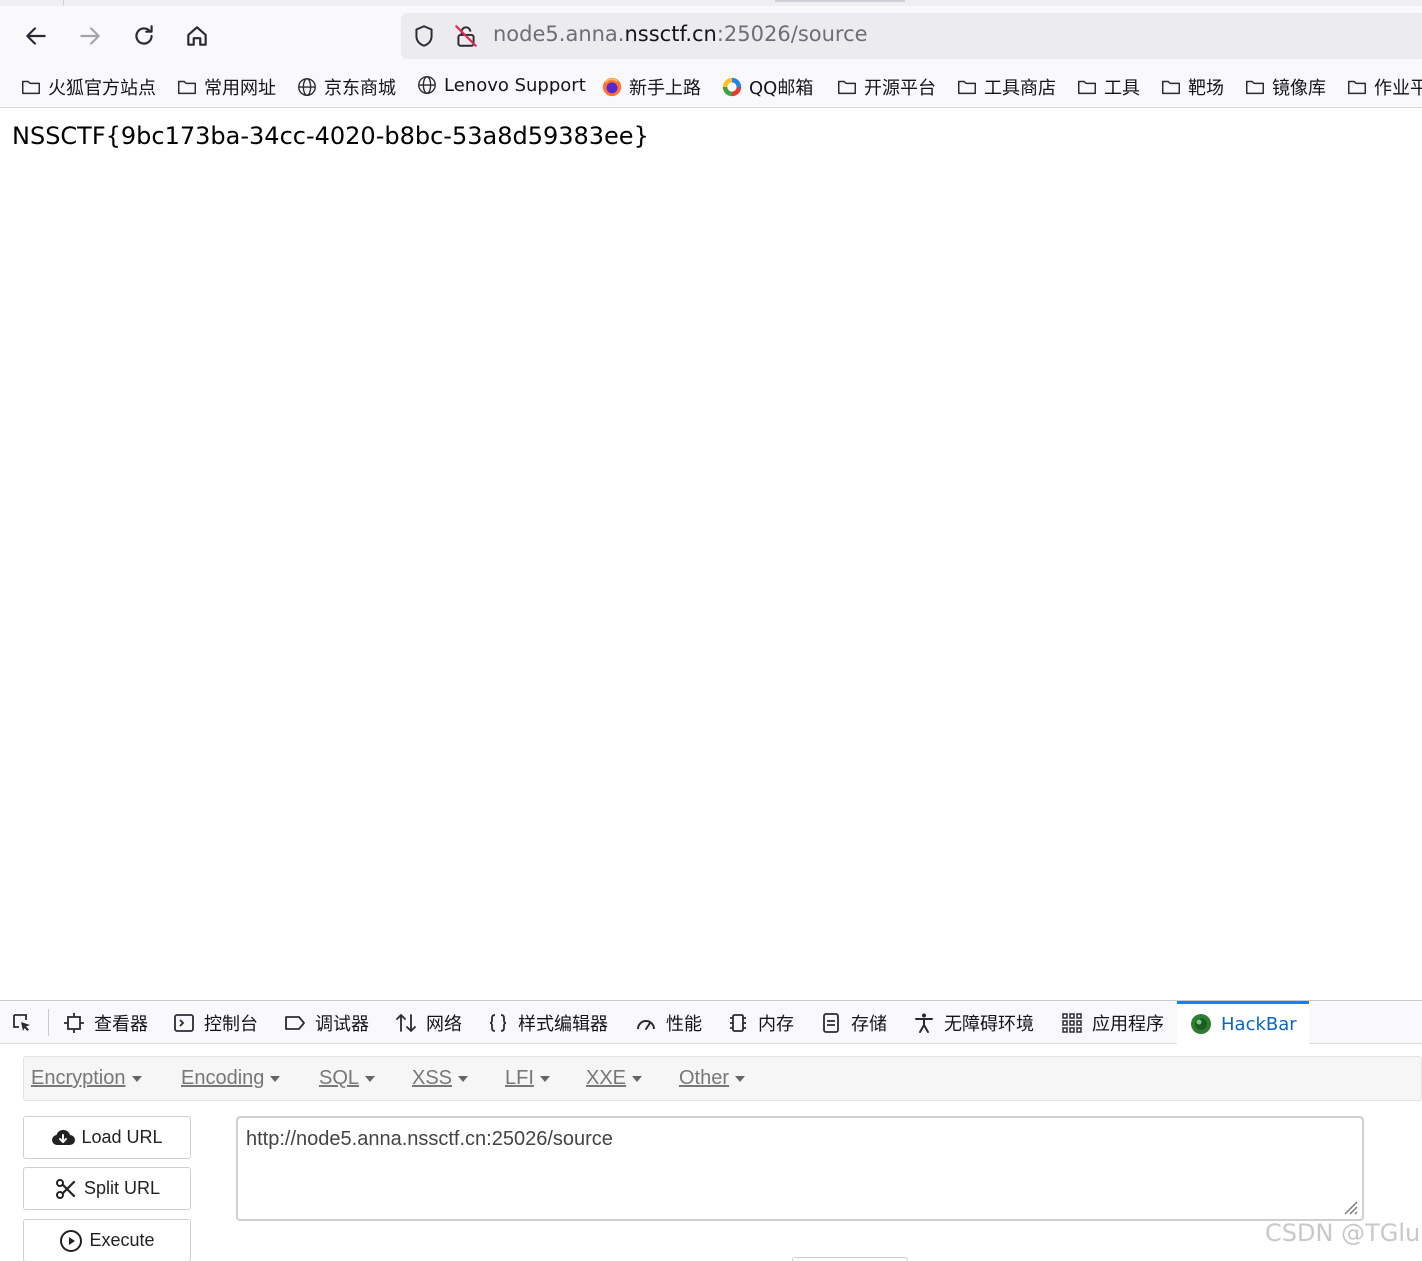  Describe the element at coordinates (869, 1024) in the screenshot. I see `tab-label: 存储` at that location.